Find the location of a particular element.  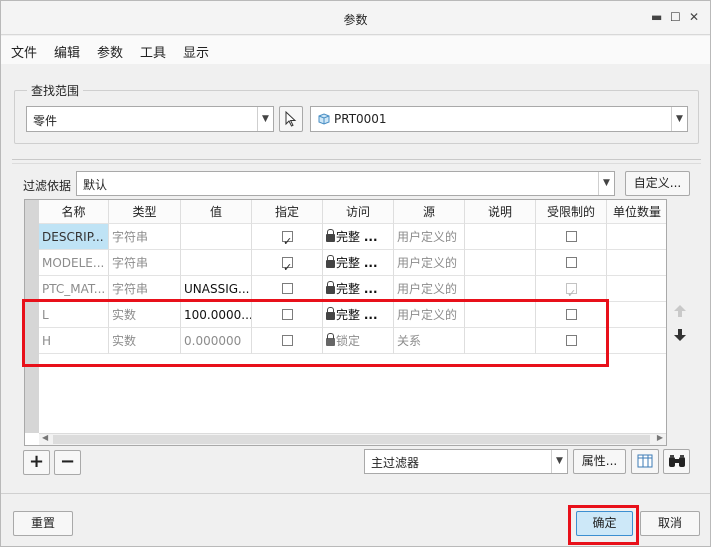

filter-value: 默认 is located at coordinates (95, 185).